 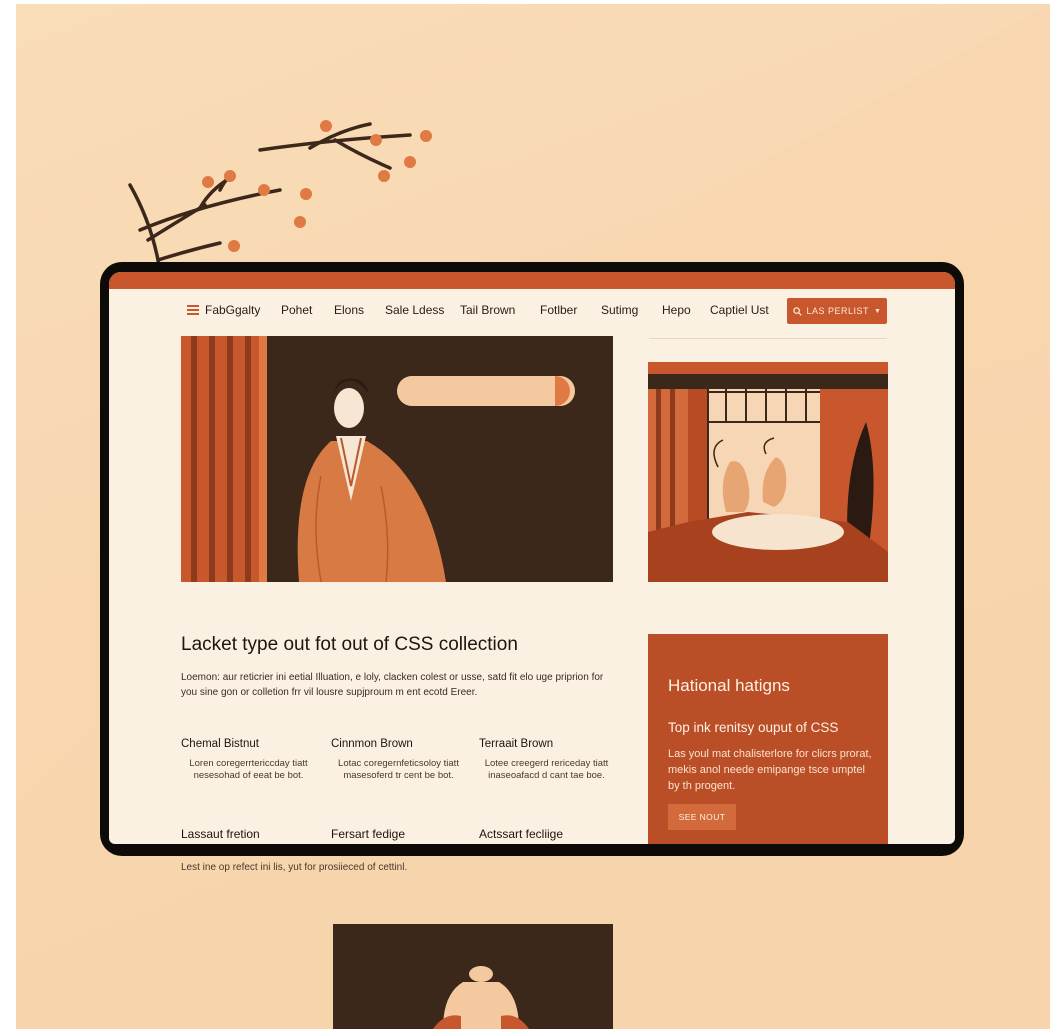 I want to click on bottom-illustration, so click(x=473, y=976).